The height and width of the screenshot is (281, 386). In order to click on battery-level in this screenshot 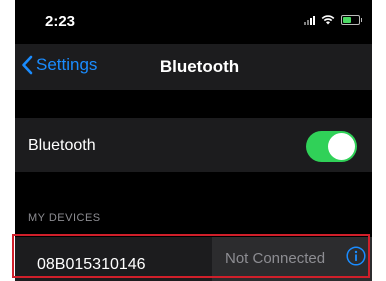, I will do `click(347, 20)`.